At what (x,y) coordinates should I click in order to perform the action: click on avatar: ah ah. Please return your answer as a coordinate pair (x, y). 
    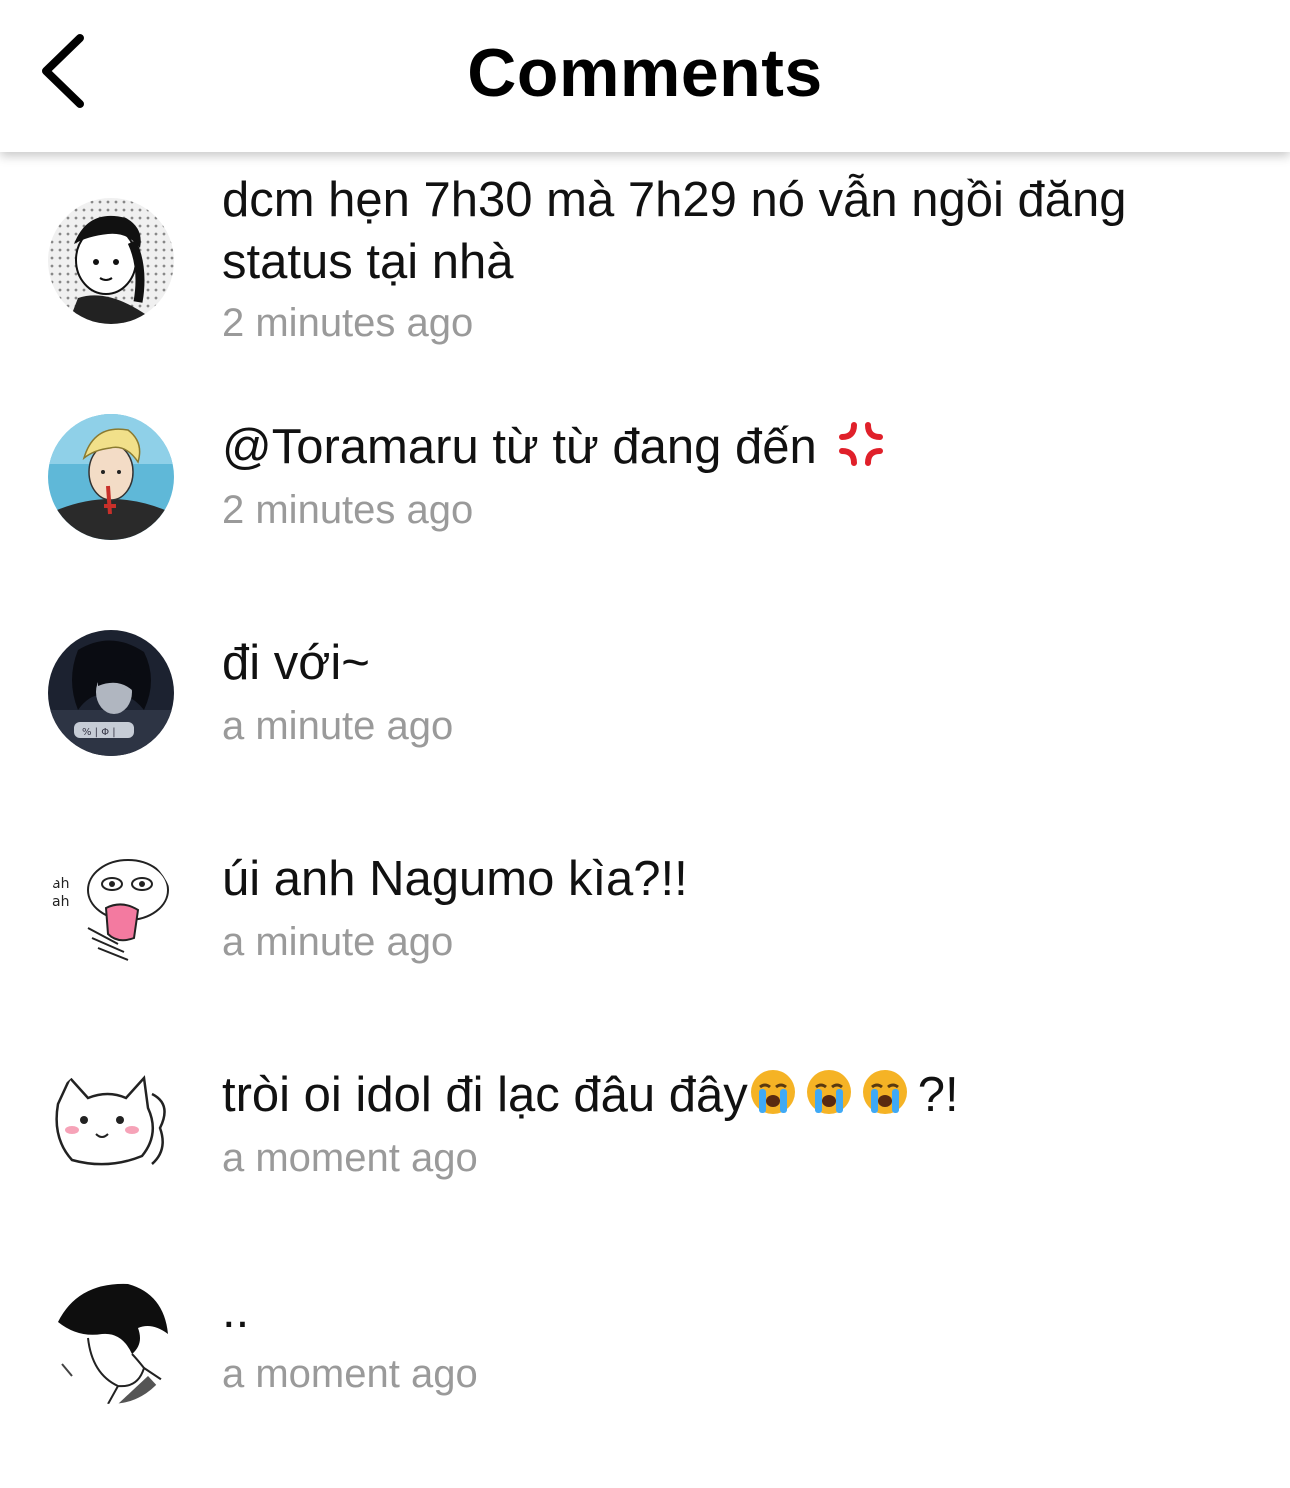
    Looking at the image, I should click on (111, 911).